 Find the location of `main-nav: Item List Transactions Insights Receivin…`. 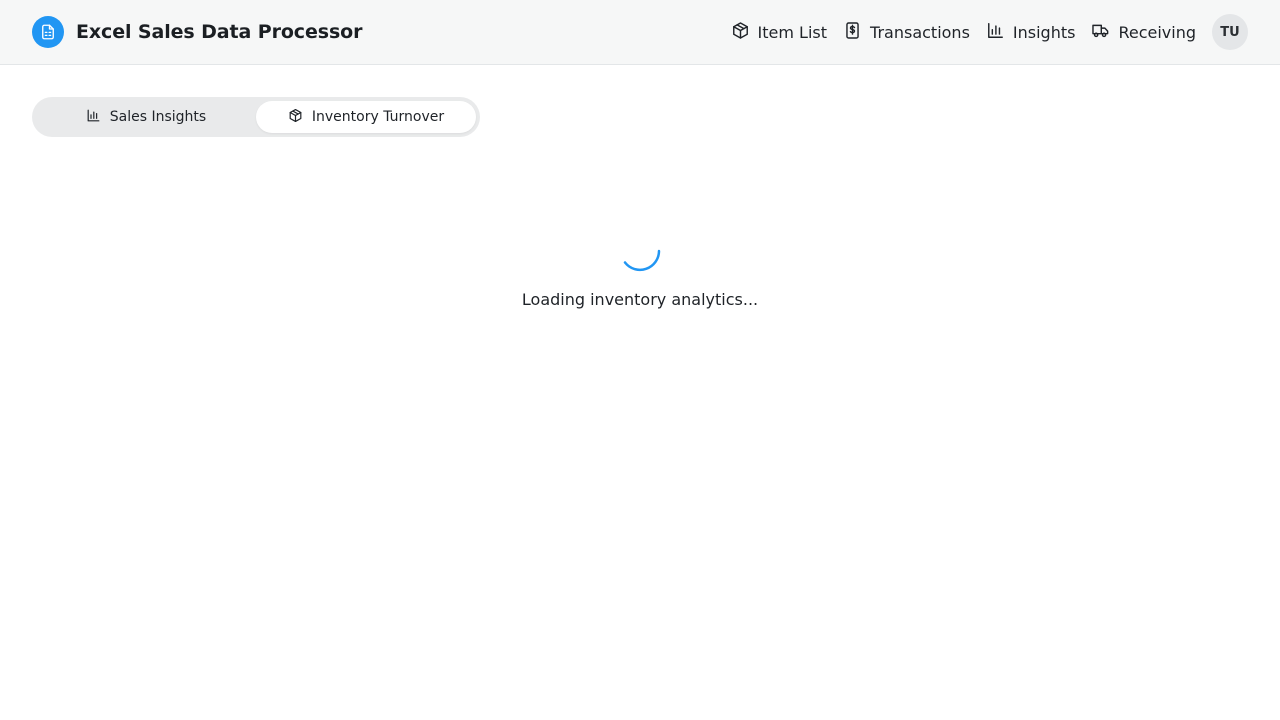

main-nav: Item List Transactions Insights Receivin… is located at coordinates (989, 32).